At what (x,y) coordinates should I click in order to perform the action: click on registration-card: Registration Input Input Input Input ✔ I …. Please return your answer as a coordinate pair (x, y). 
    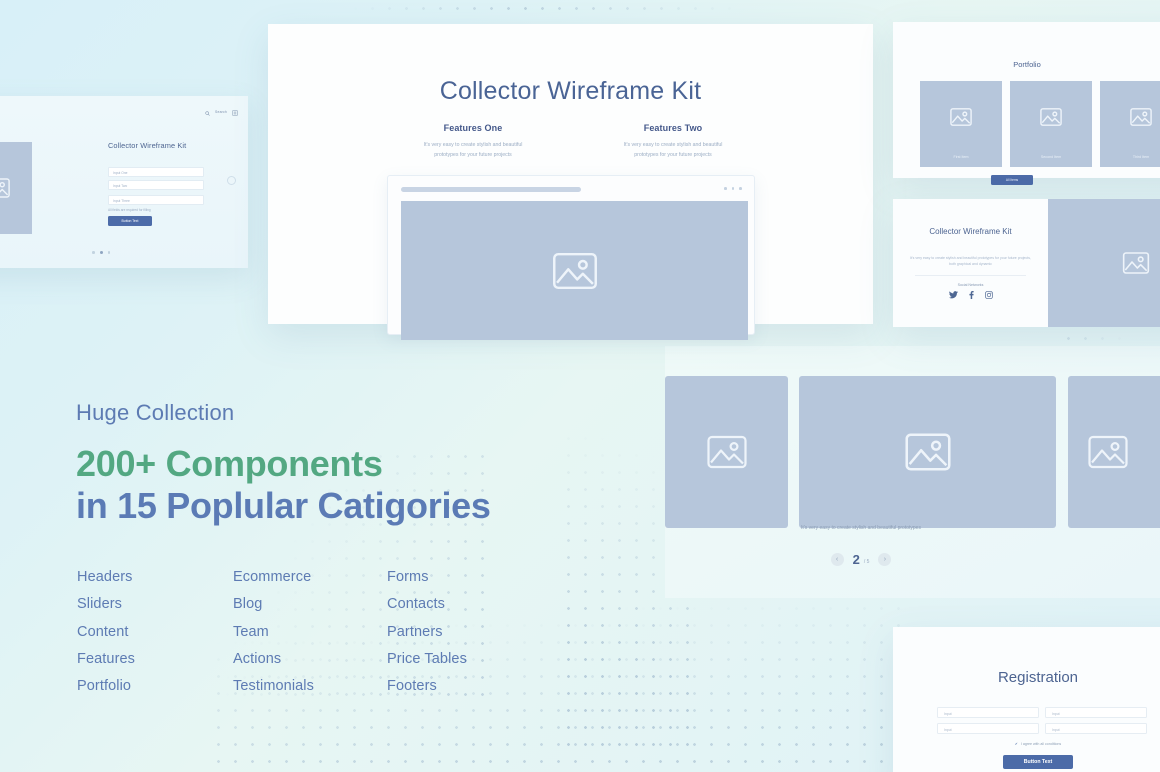
    Looking at the image, I should click on (1026, 699).